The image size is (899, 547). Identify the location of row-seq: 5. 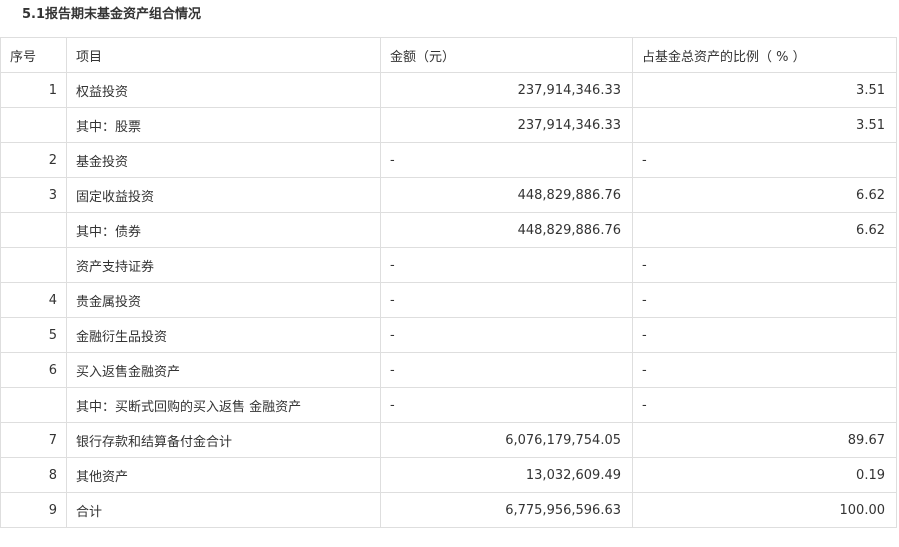
(33, 335).